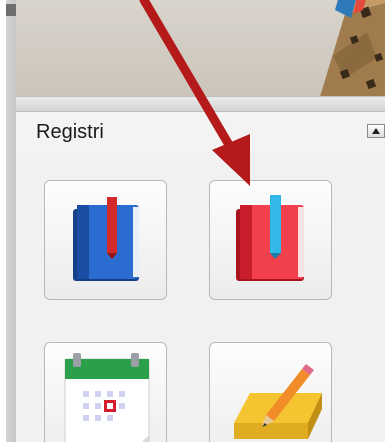 This screenshot has width=385, height=442. I want to click on panel-title: Registri, so click(70, 132).